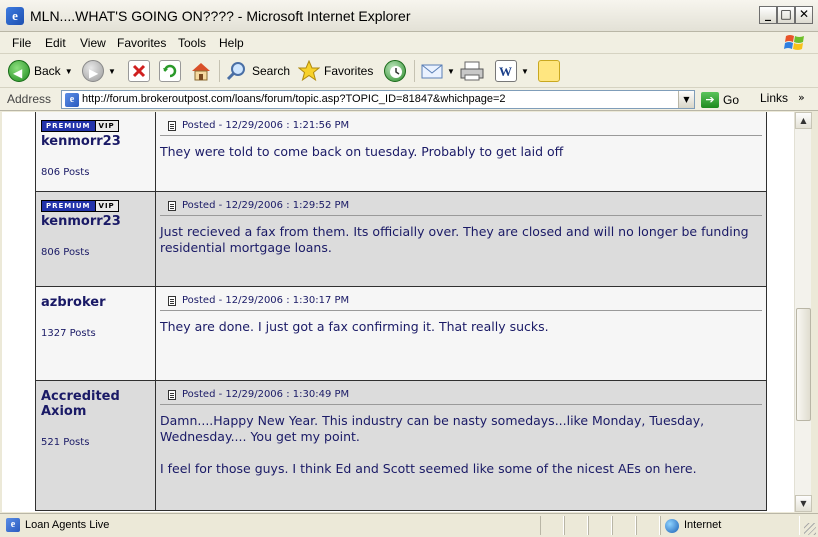 This screenshot has height=537, width=818. I want to click on post-document-icon, so click(172, 394).